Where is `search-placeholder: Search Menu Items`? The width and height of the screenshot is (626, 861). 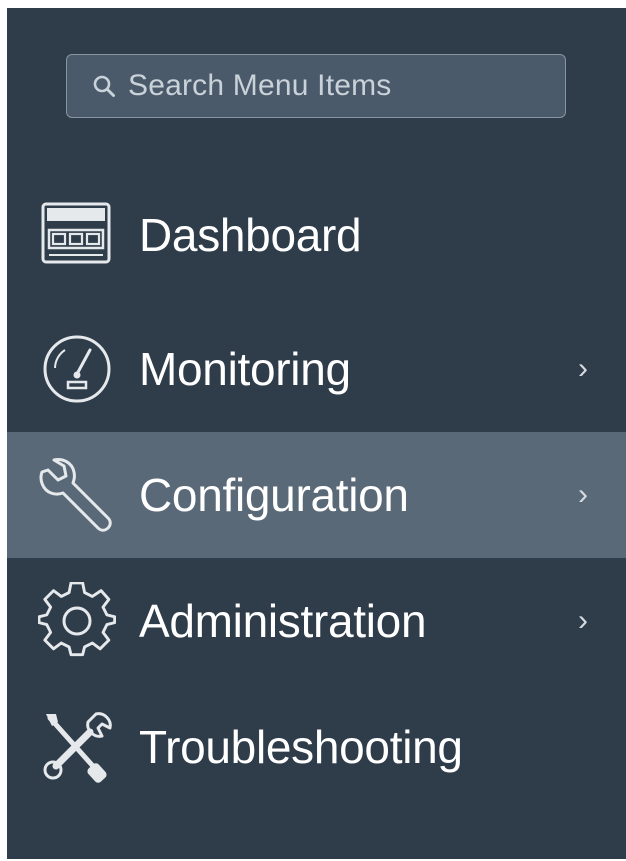
search-placeholder: Search Menu Items is located at coordinates (260, 85).